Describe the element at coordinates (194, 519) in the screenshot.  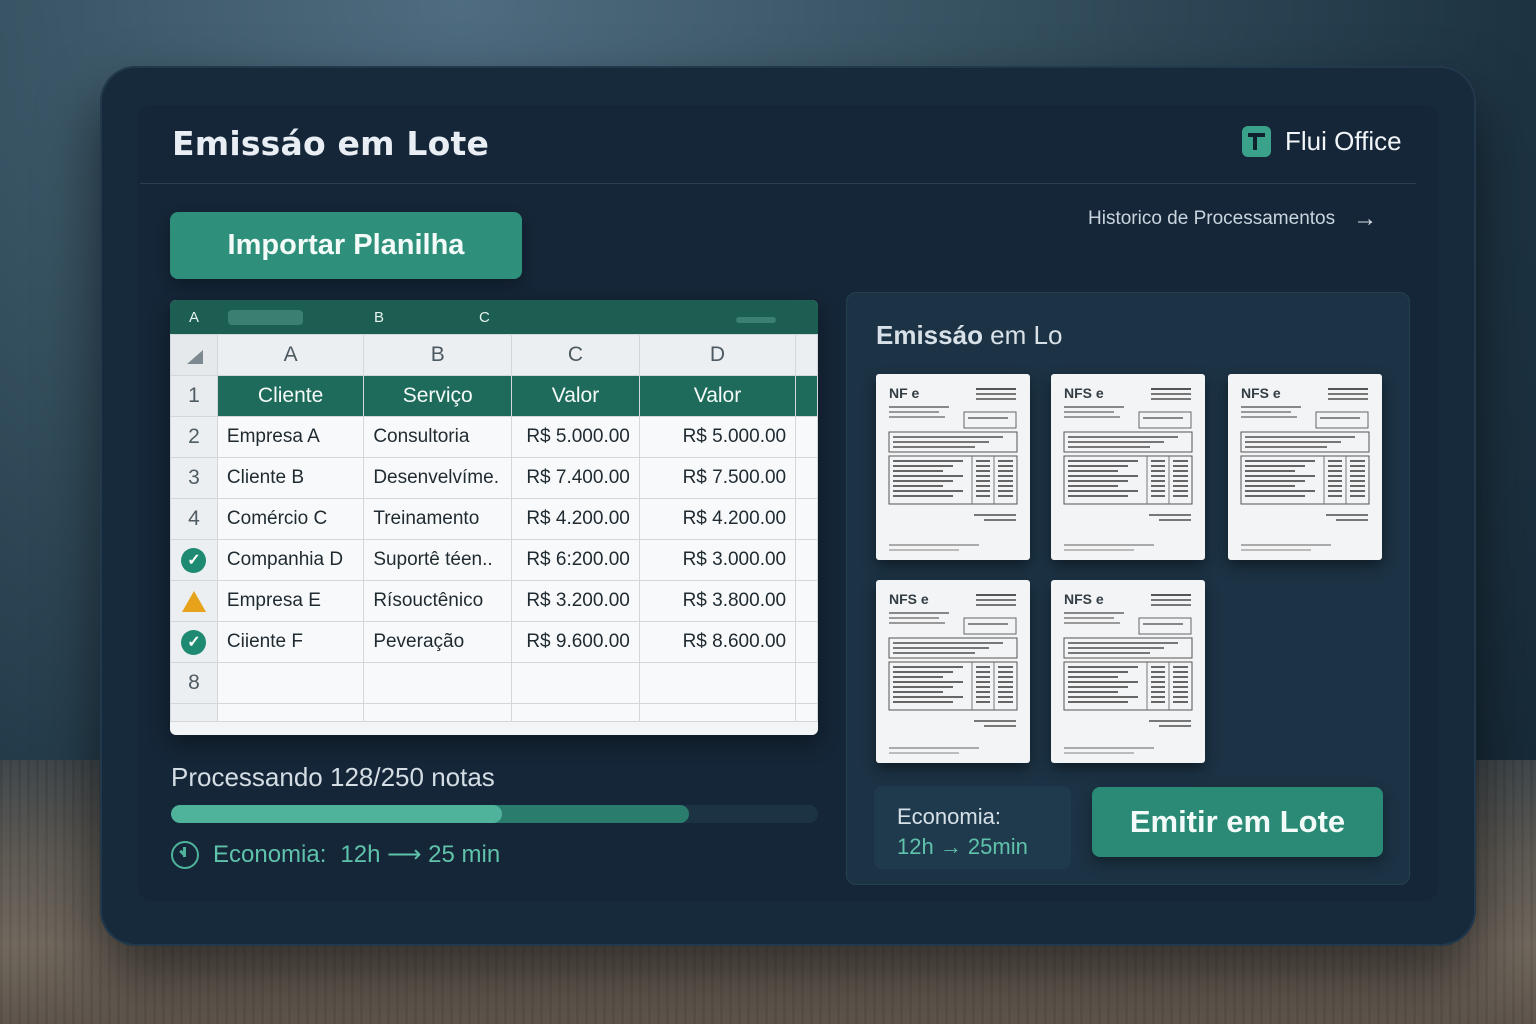
I see `row-number: 4` at that location.